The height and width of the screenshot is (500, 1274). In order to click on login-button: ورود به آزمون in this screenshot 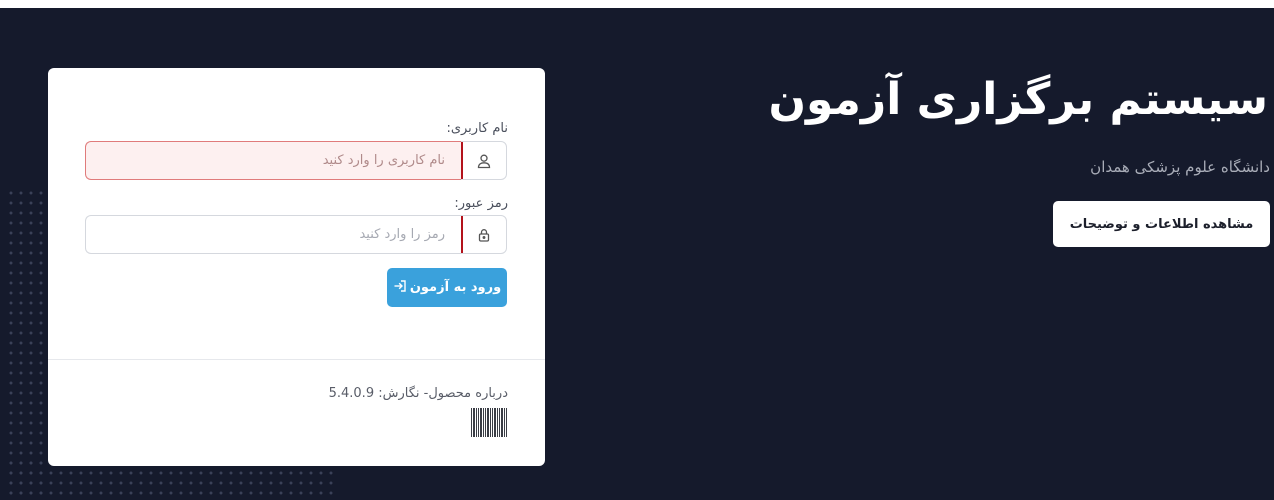, I will do `click(447, 287)`.